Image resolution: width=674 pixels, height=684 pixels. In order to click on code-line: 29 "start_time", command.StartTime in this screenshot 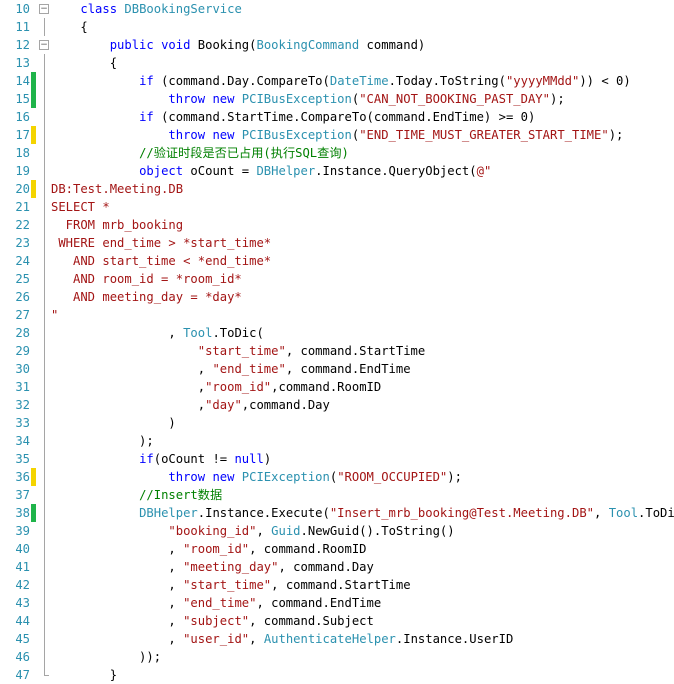, I will do `click(337, 351)`.